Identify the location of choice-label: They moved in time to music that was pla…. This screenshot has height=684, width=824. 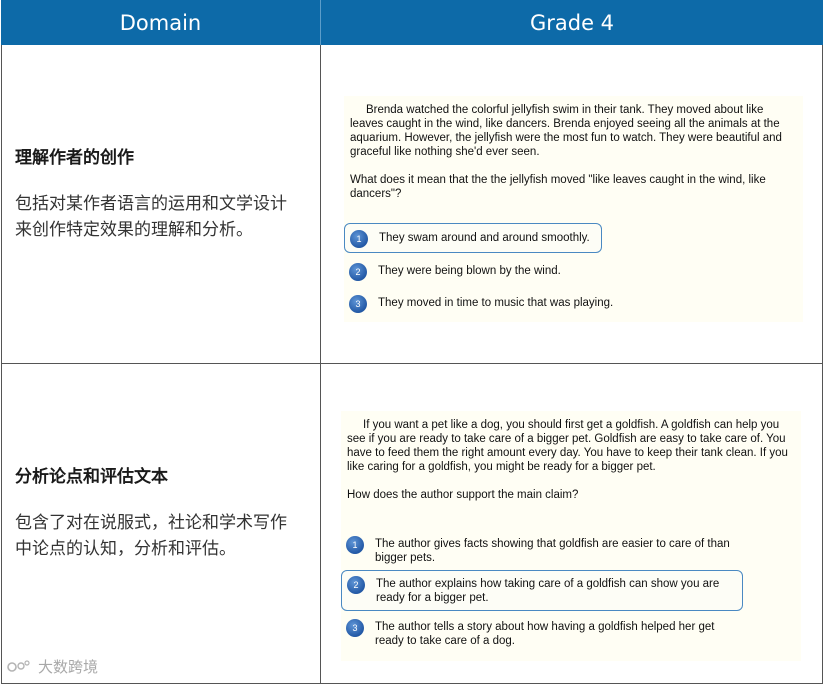
(496, 303).